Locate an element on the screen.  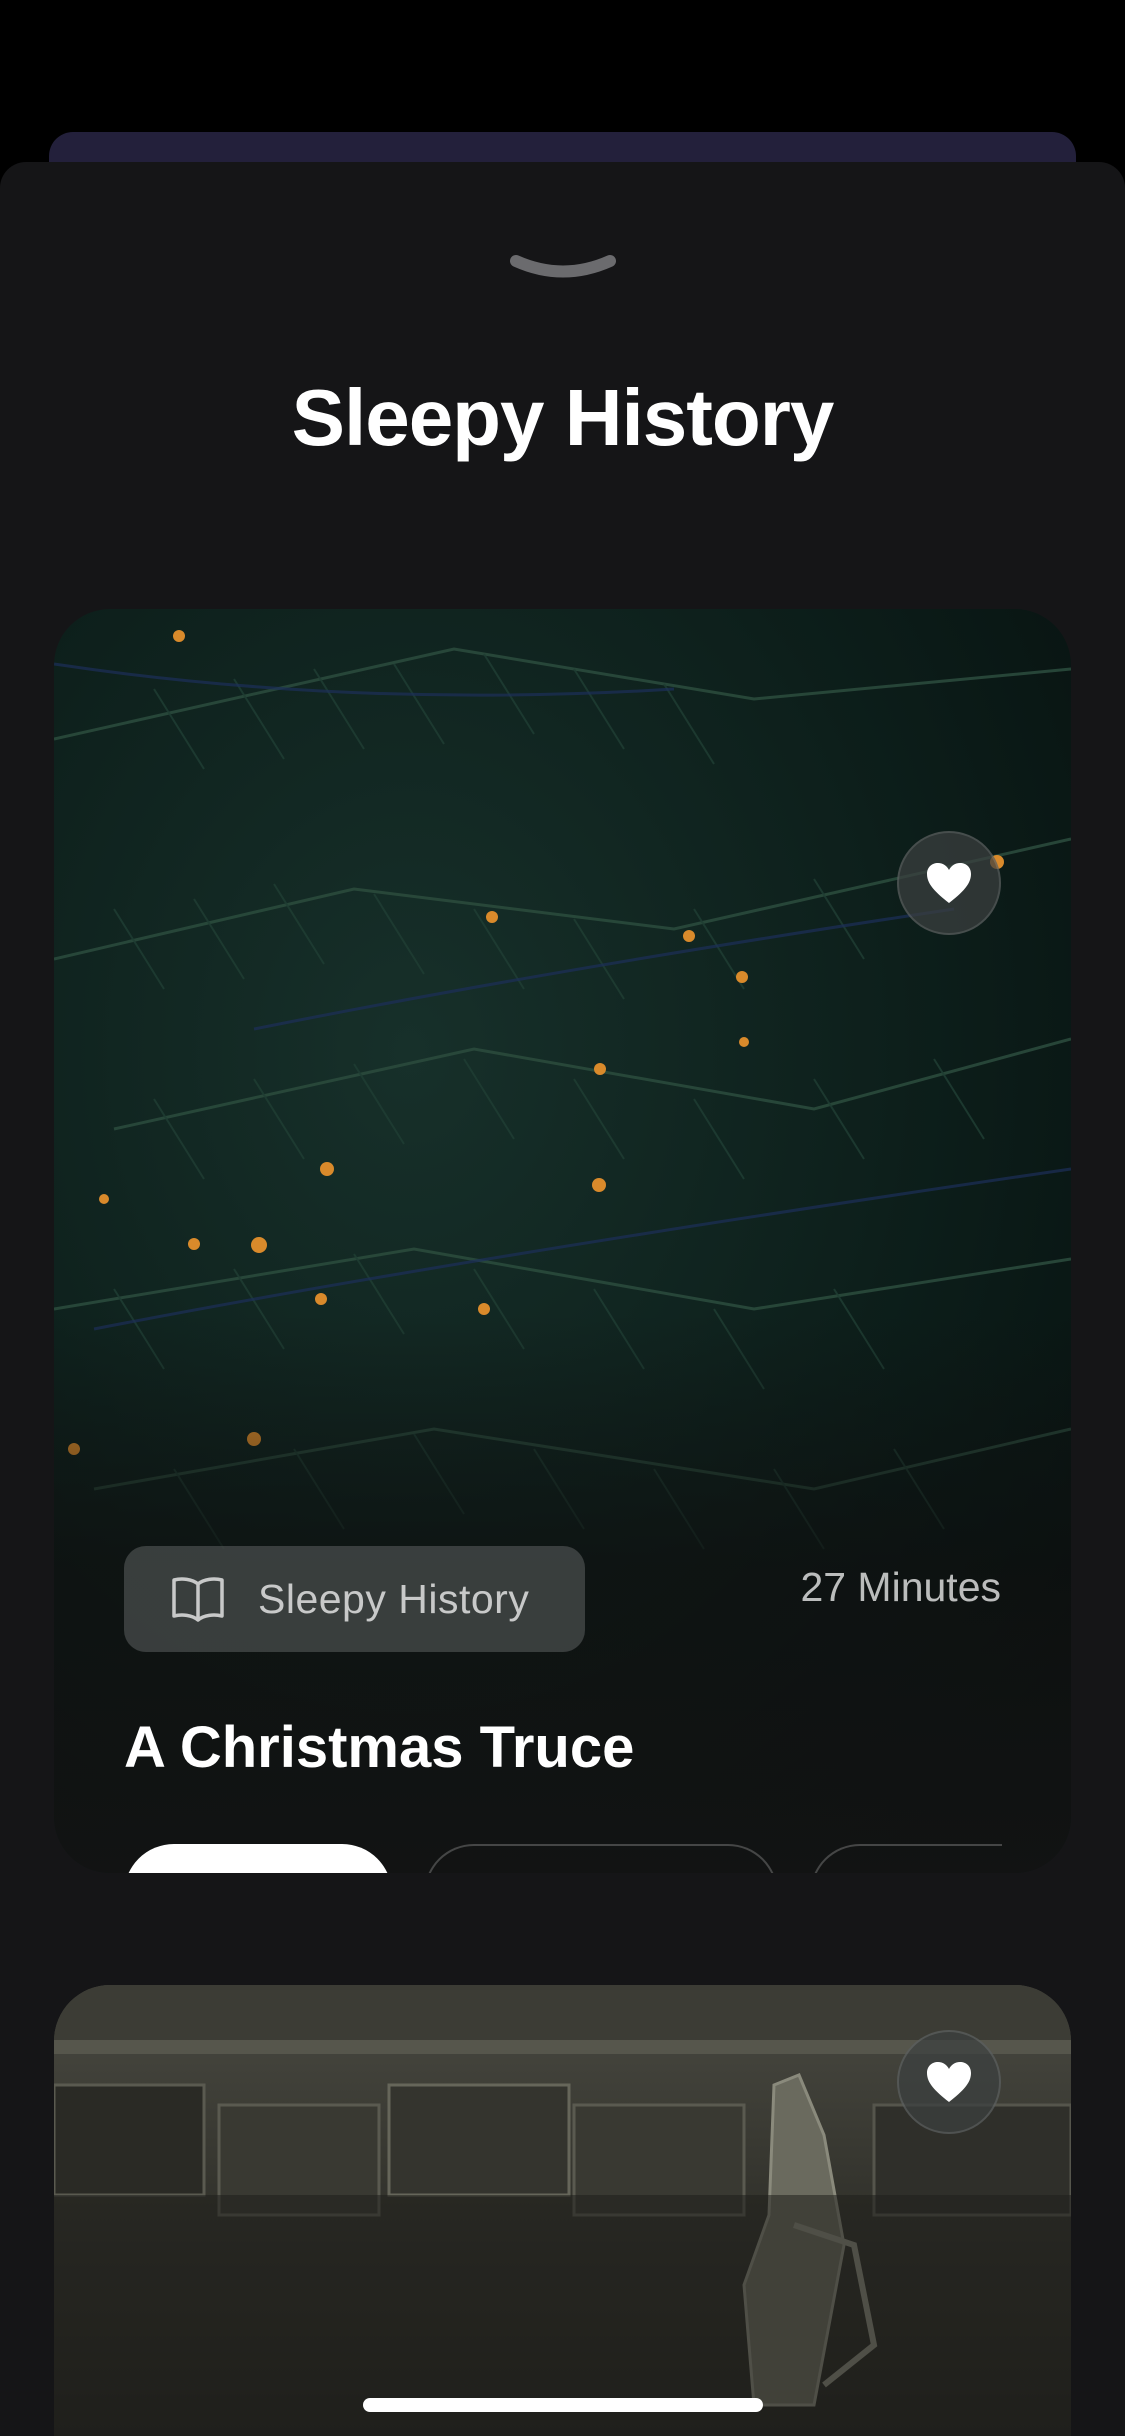
narrator-pill-elizabeth: Elizabeth is located at coordinates (601, 1858).